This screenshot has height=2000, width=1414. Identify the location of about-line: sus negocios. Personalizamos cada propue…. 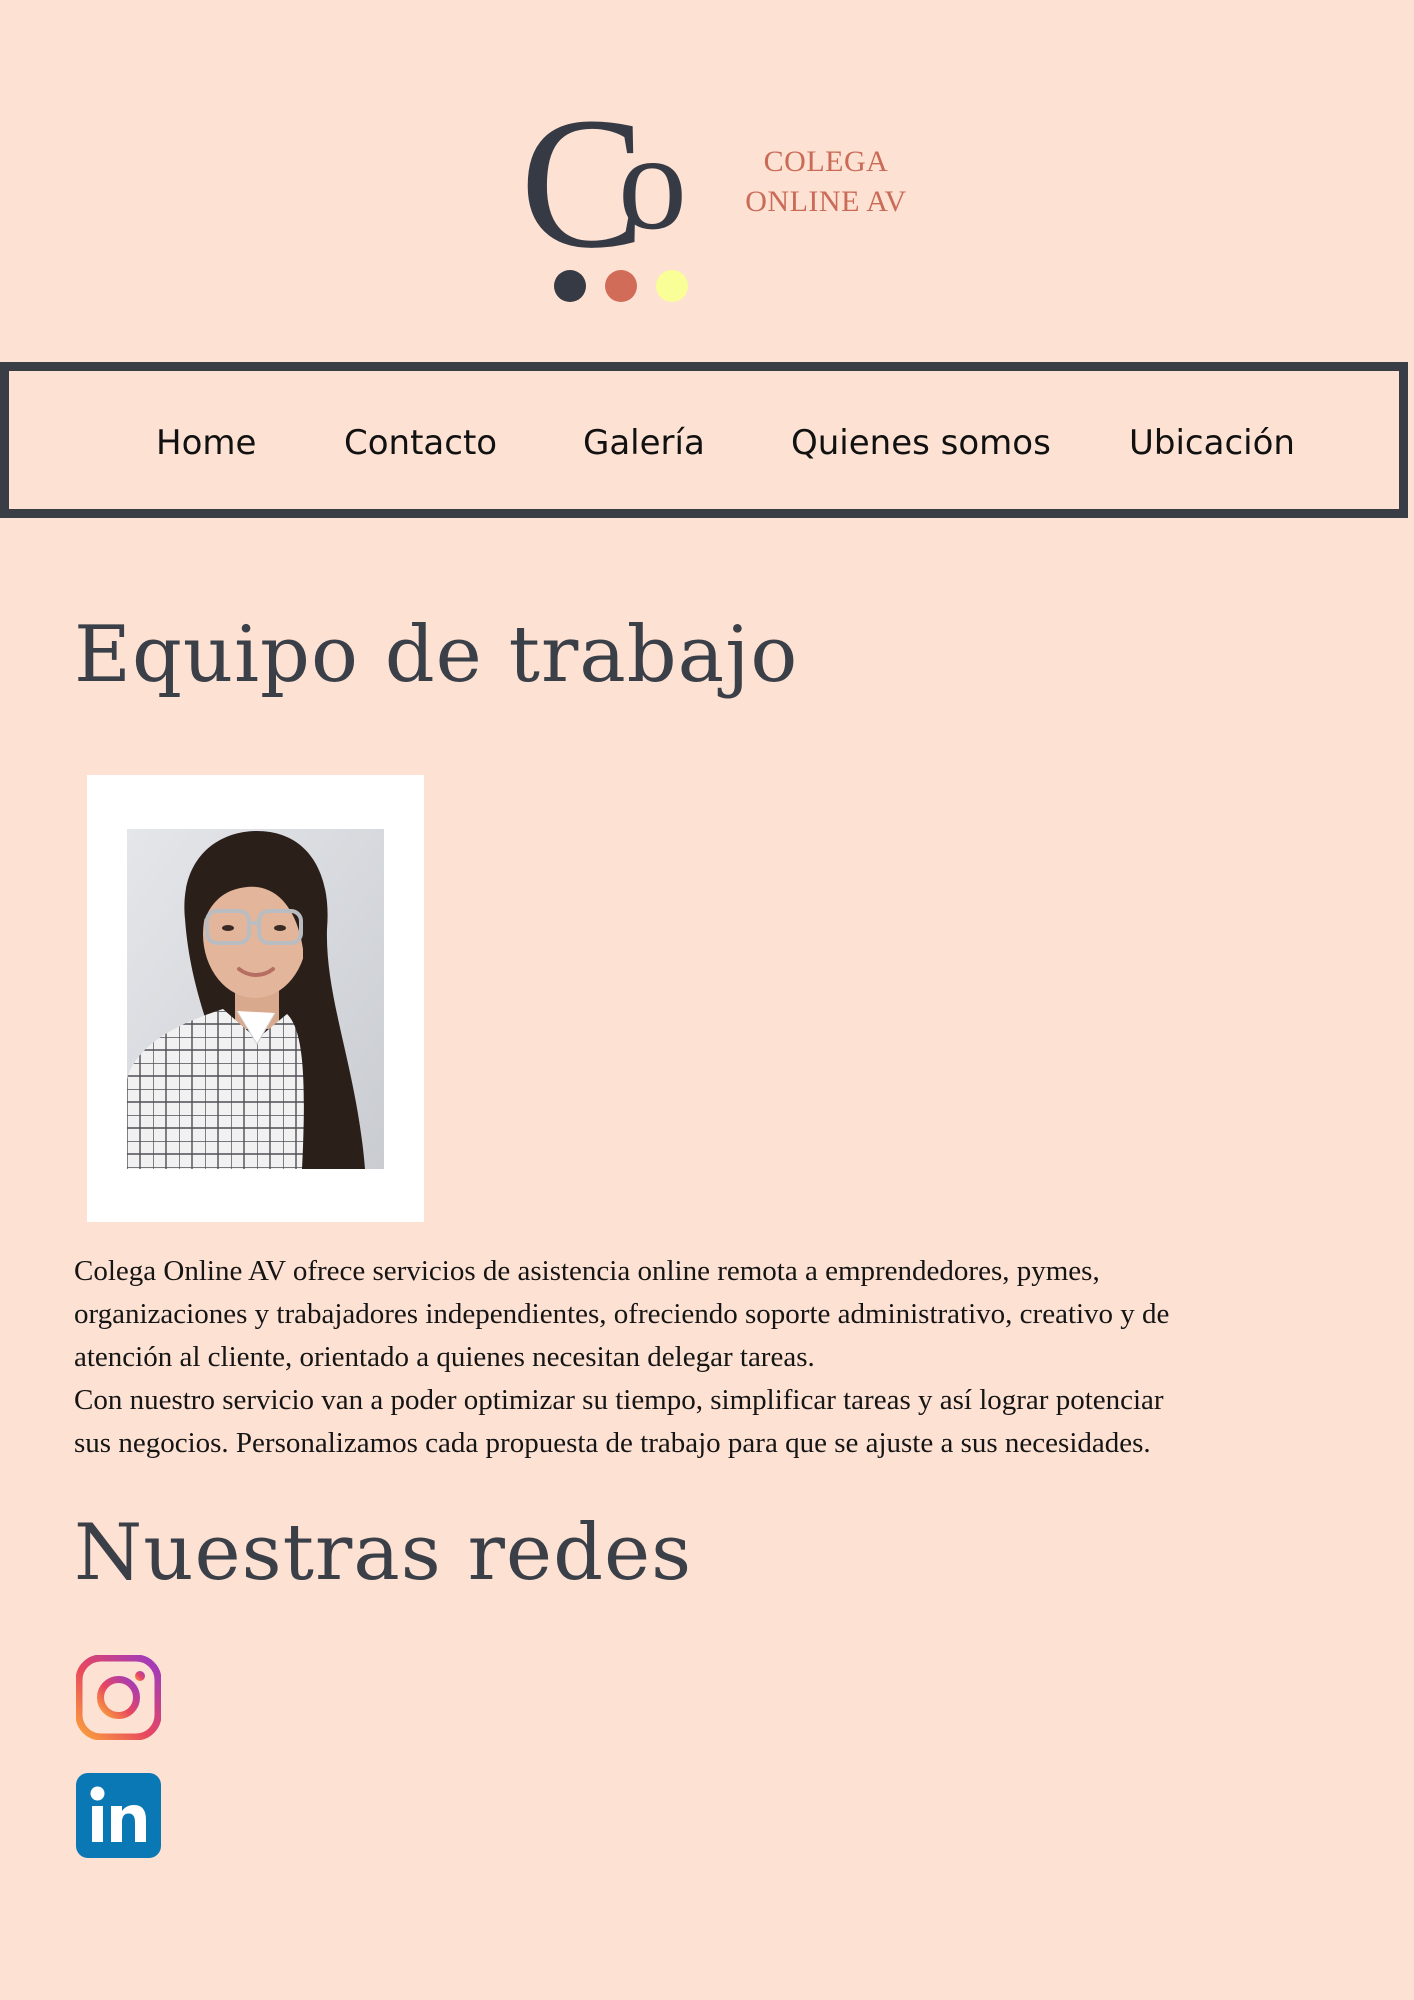
(612, 1443).